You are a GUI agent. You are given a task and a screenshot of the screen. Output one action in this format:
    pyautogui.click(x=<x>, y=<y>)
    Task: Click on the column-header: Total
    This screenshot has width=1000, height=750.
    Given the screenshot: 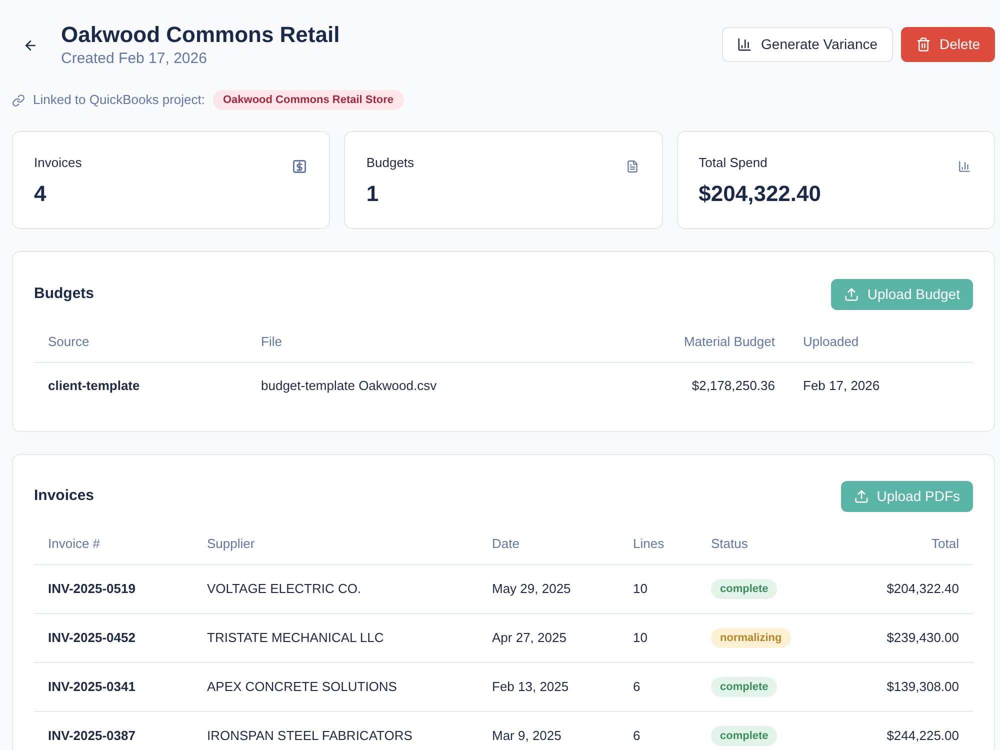 What is the action you would take?
    pyautogui.click(x=945, y=543)
    